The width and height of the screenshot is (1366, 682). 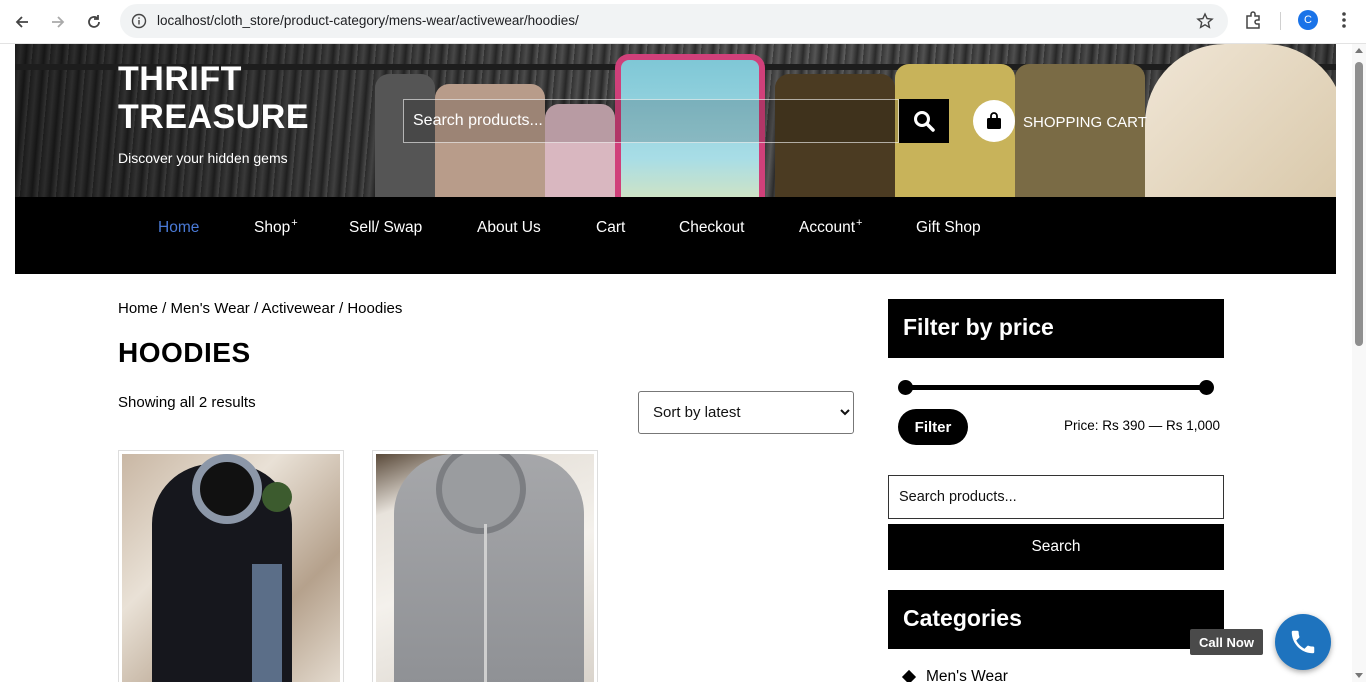 I want to click on nav-label-cart: Cart, so click(x=610, y=227).